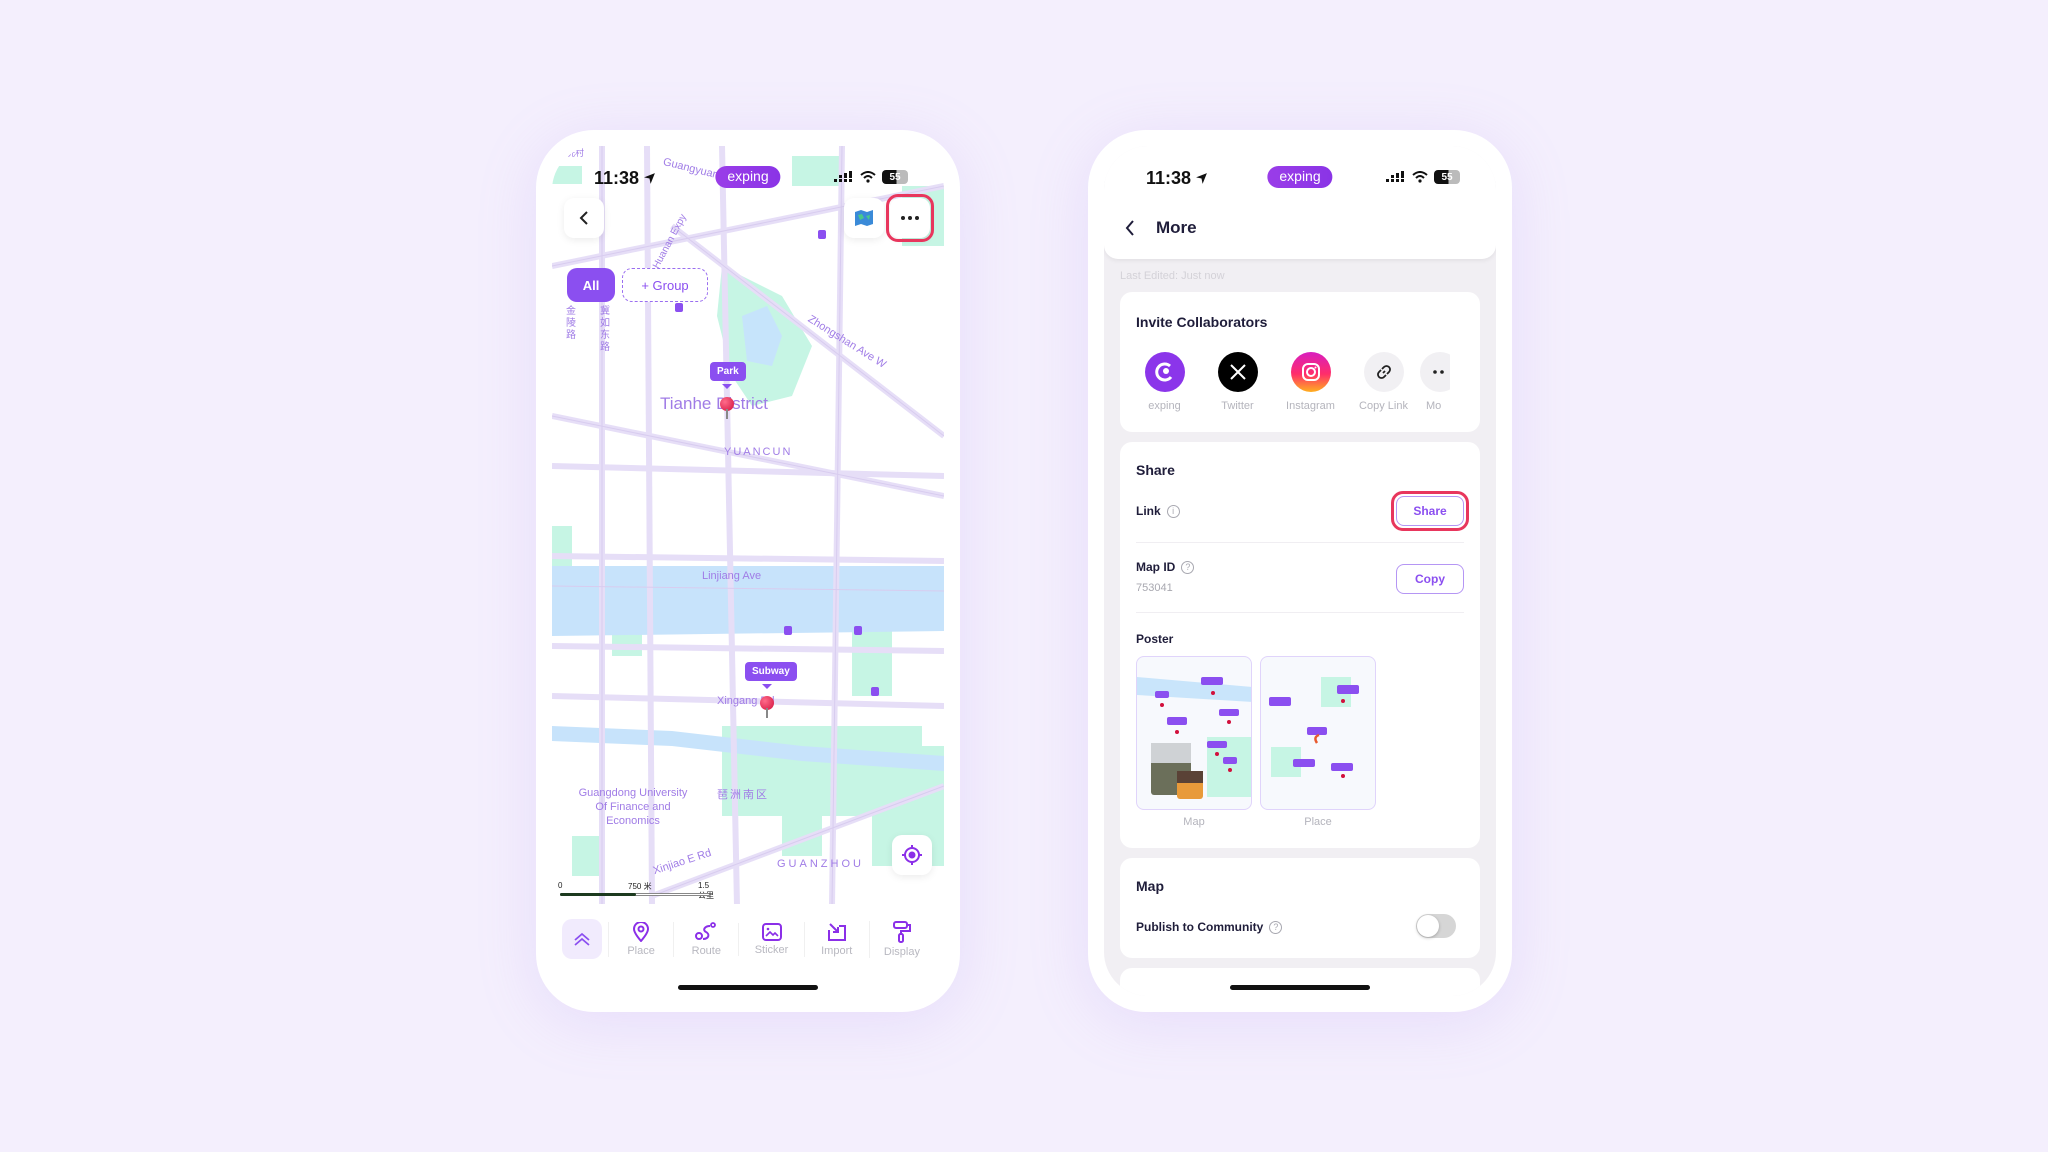 The image size is (2048, 1152). What do you see at coordinates (638, 891) in the screenshot?
I see `scale-bar: 0 750 米 1.5 公里` at bounding box center [638, 891].